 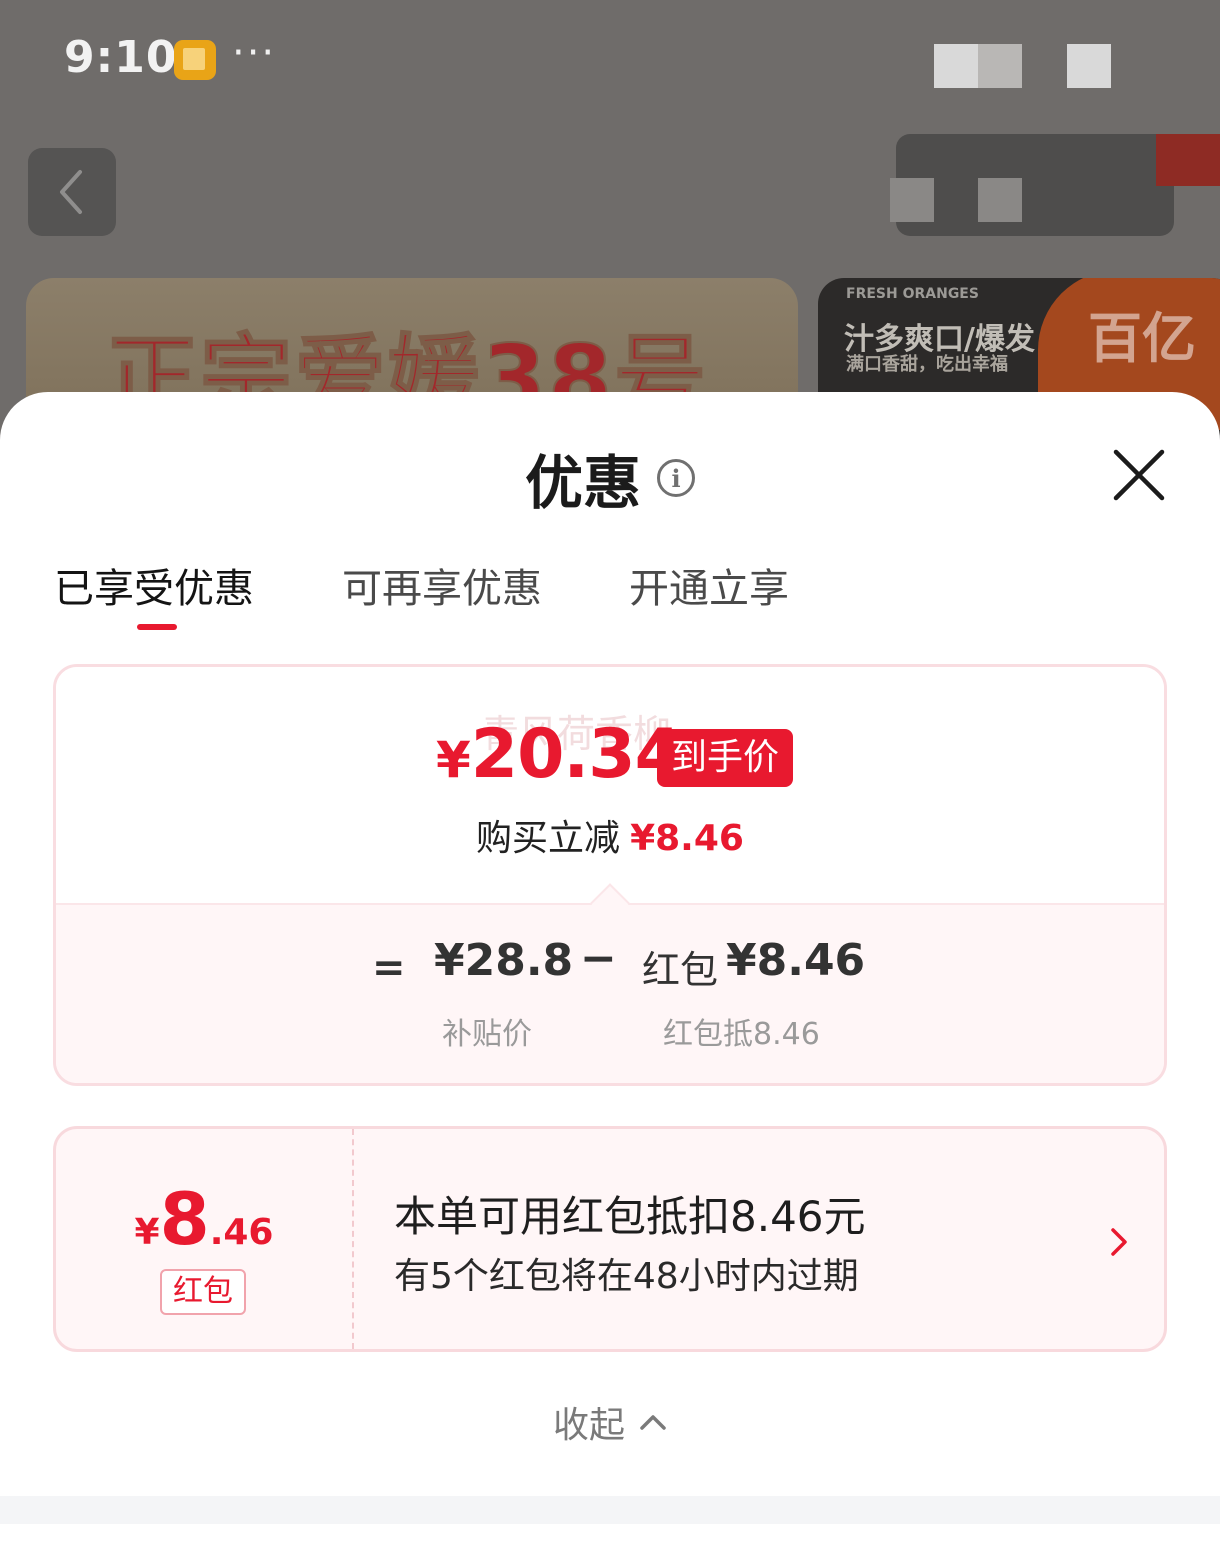 What do you see at coordinates (241, 1232) in the screenshot?
I see `hongbao-amount-dec: .46` at bounding box center [241, 1232].